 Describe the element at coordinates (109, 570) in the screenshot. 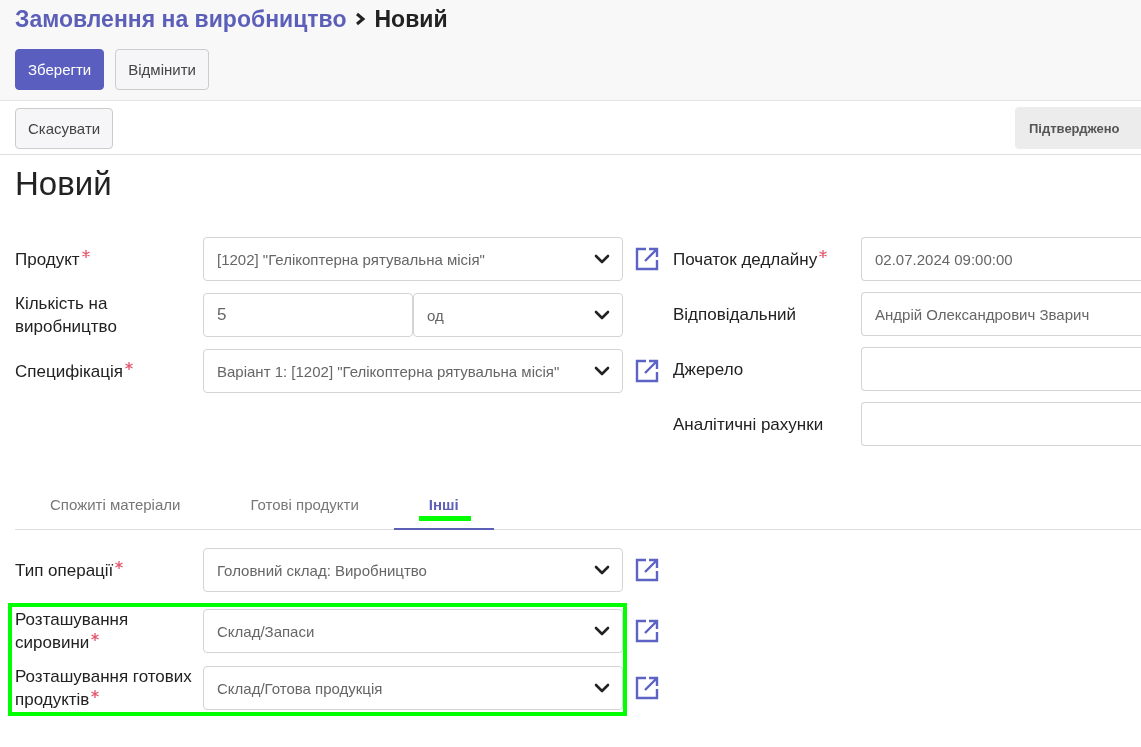

I see `field-label: Тип операції` at that location.